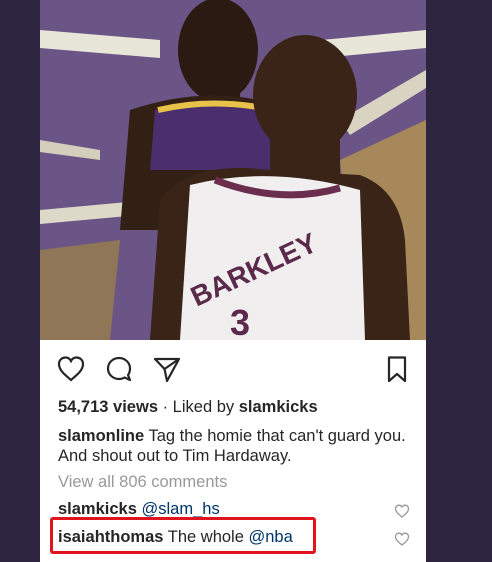  Describe the element at coordinates (142, 482) in the screenshot. I see `view-all-comments-link: View all 806 comments` at that location.